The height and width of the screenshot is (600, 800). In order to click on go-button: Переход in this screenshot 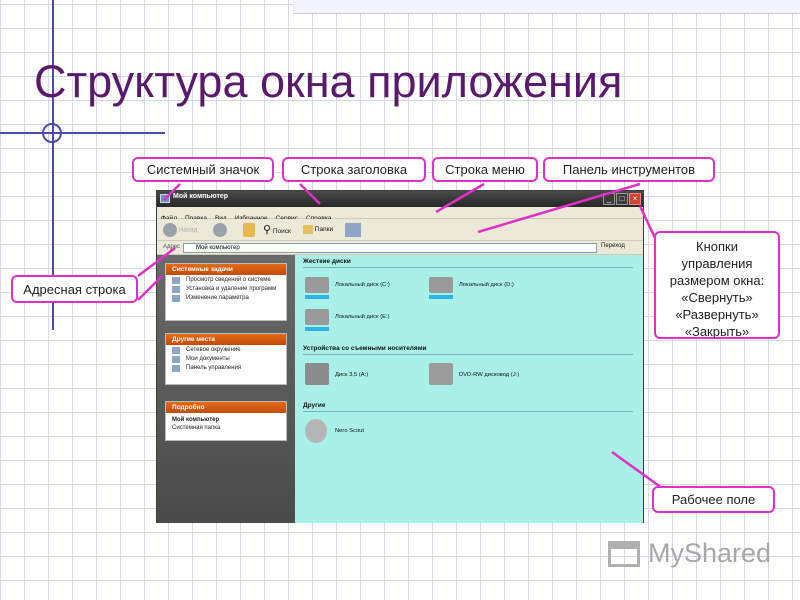, I will do `click(613, 246)`.